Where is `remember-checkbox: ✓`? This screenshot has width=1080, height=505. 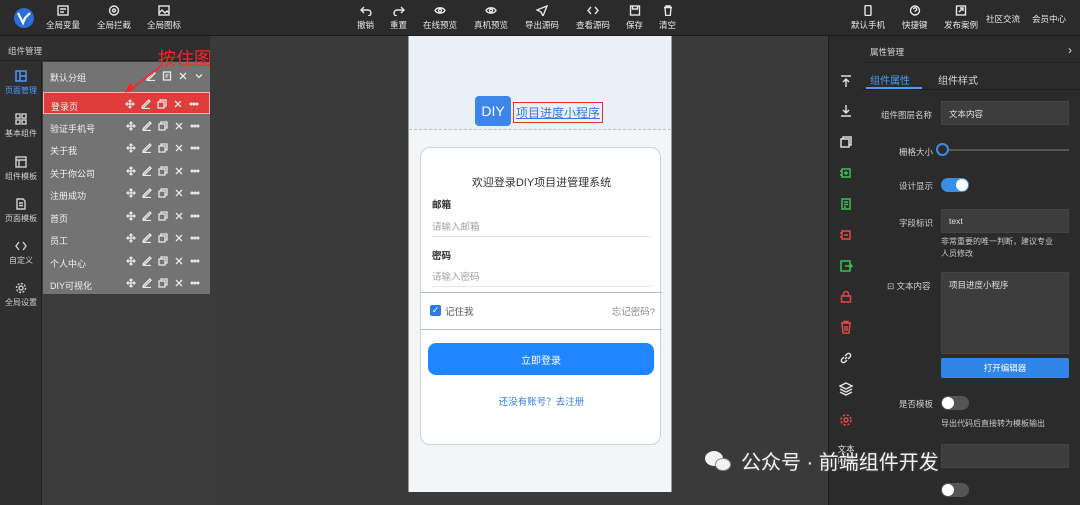 remember-checkbox: ✓ is located at coordinates (435, 310).